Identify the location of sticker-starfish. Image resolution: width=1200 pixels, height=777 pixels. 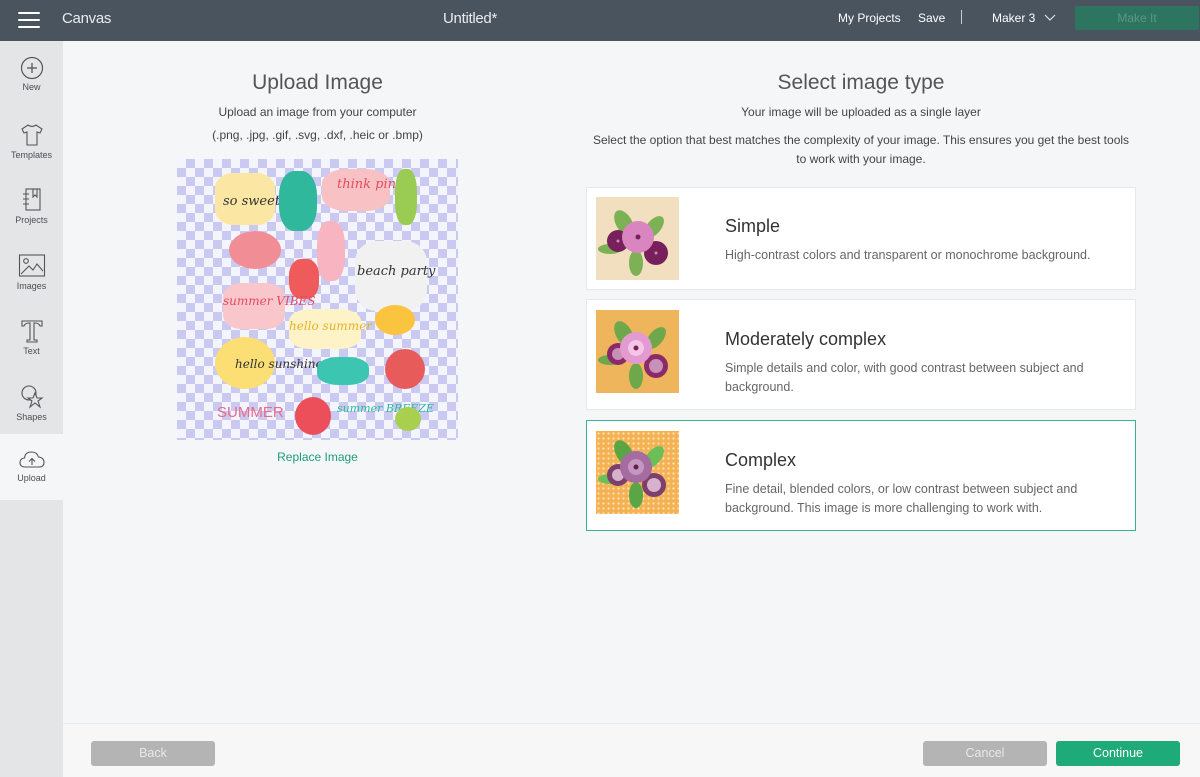
(343, 371).